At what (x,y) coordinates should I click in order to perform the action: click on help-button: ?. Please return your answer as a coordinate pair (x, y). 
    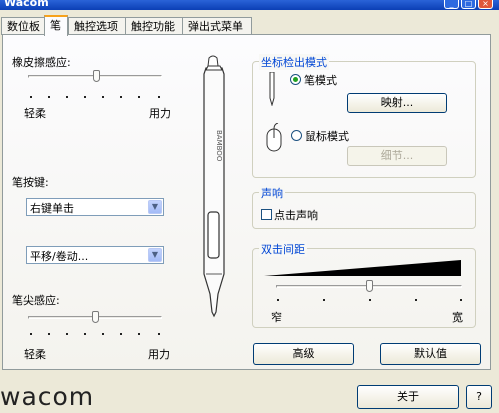
    Looking at the image, I should click on (479, 397).